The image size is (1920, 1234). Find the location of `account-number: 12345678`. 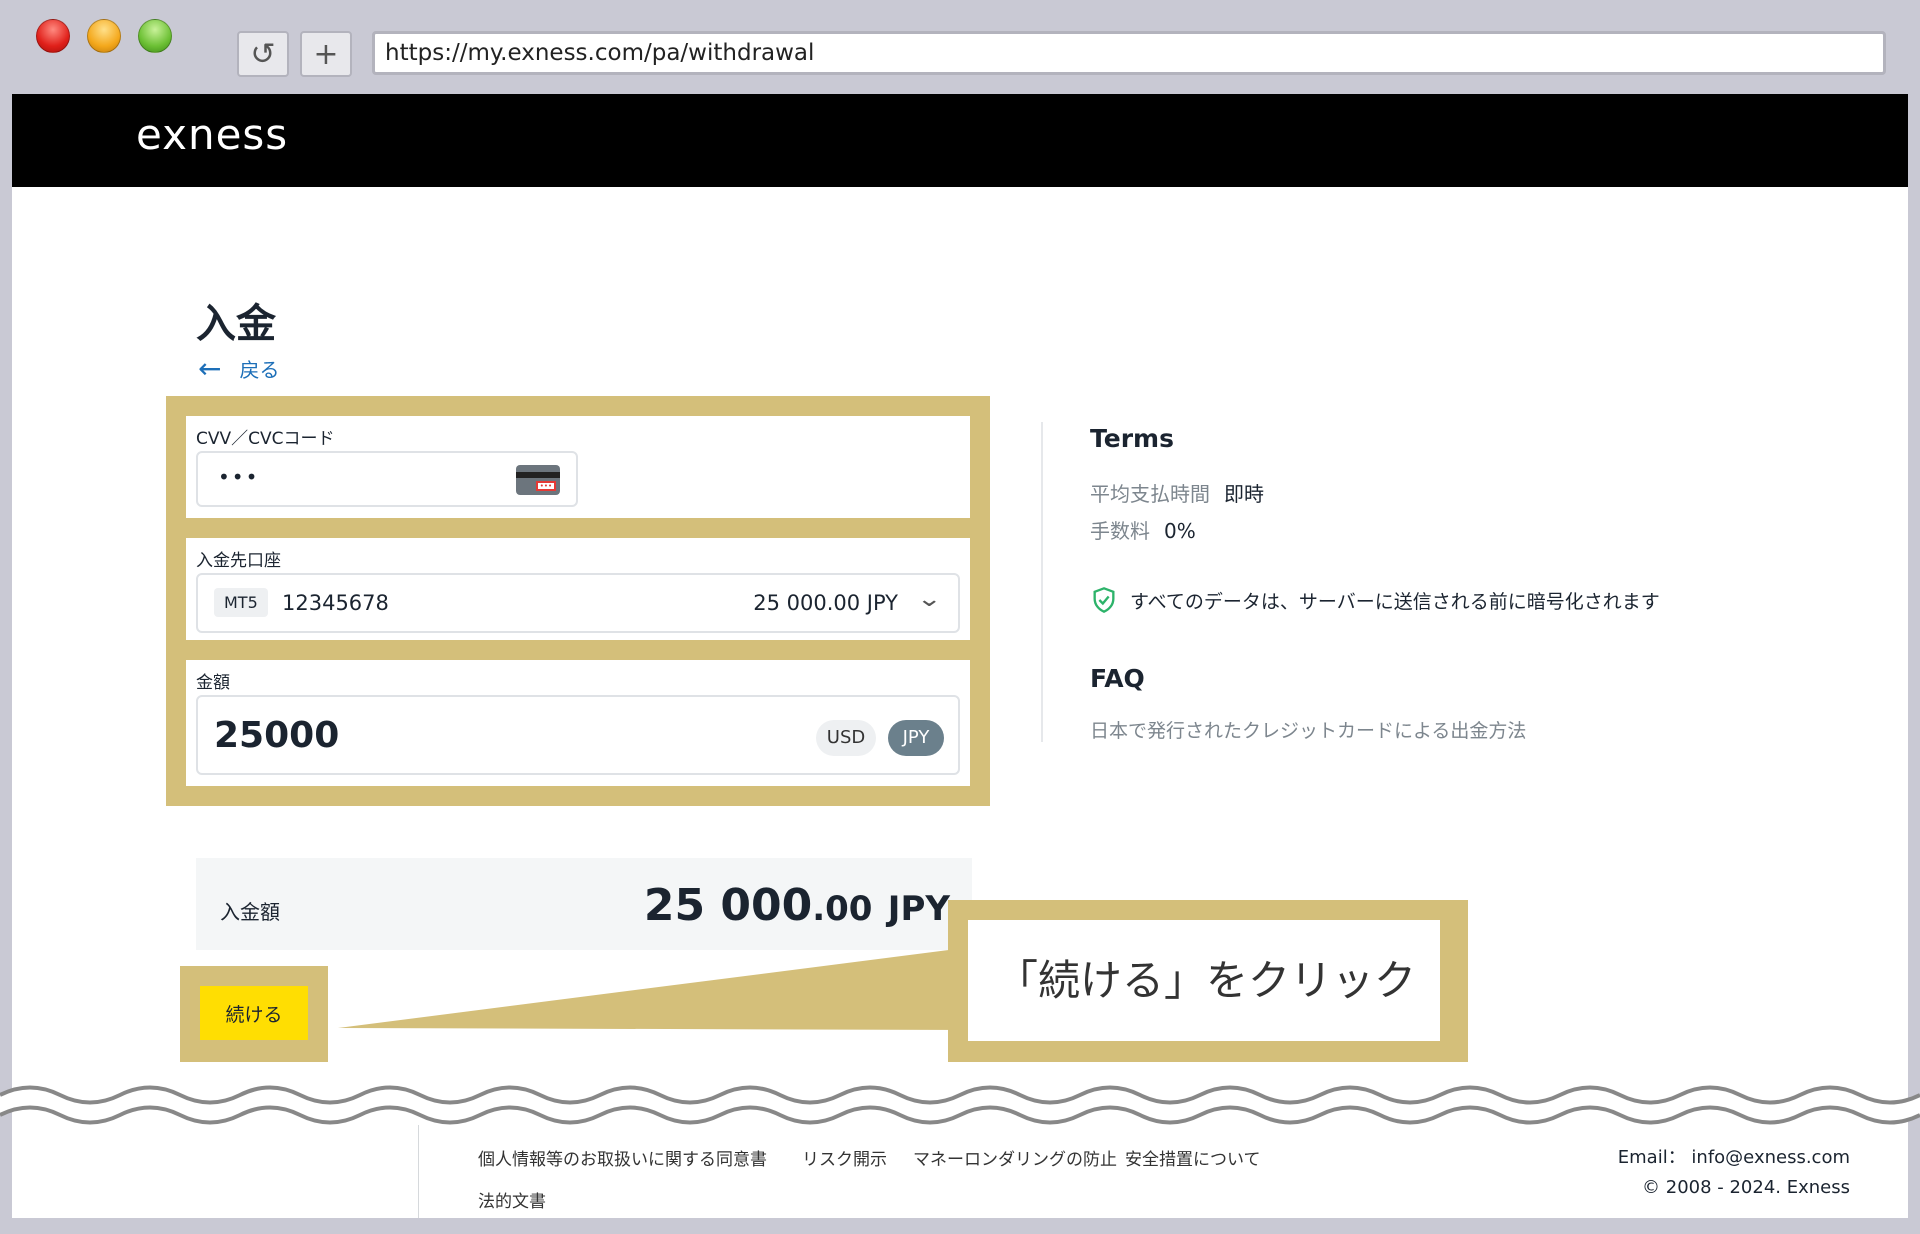

account-number: 12345678 is located at coordinates (335, 603).